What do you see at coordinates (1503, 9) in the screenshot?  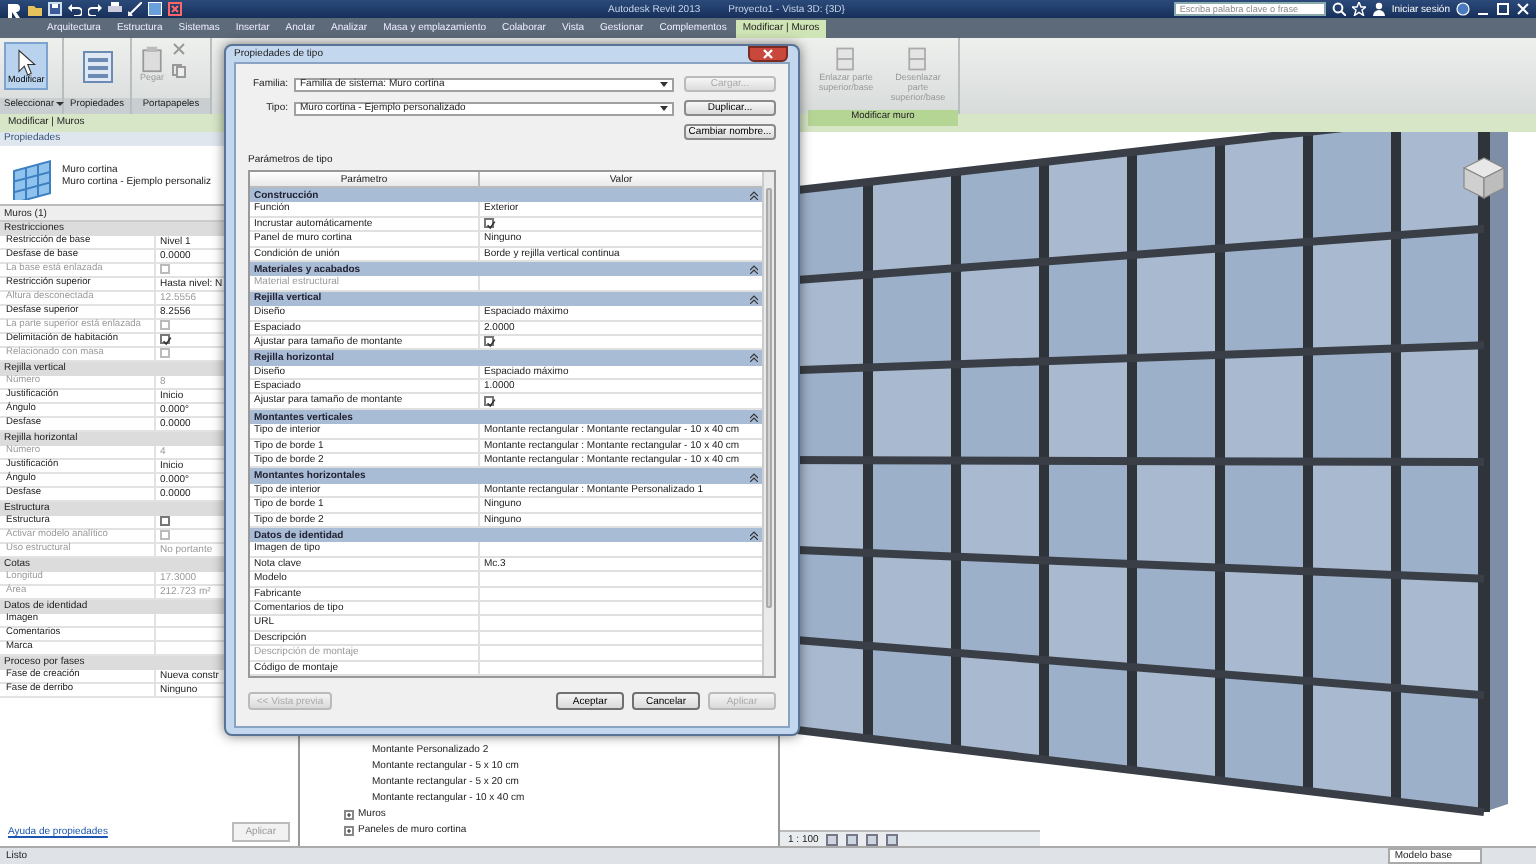 I see `maximize-icon` at bounding box center [1503, 9].